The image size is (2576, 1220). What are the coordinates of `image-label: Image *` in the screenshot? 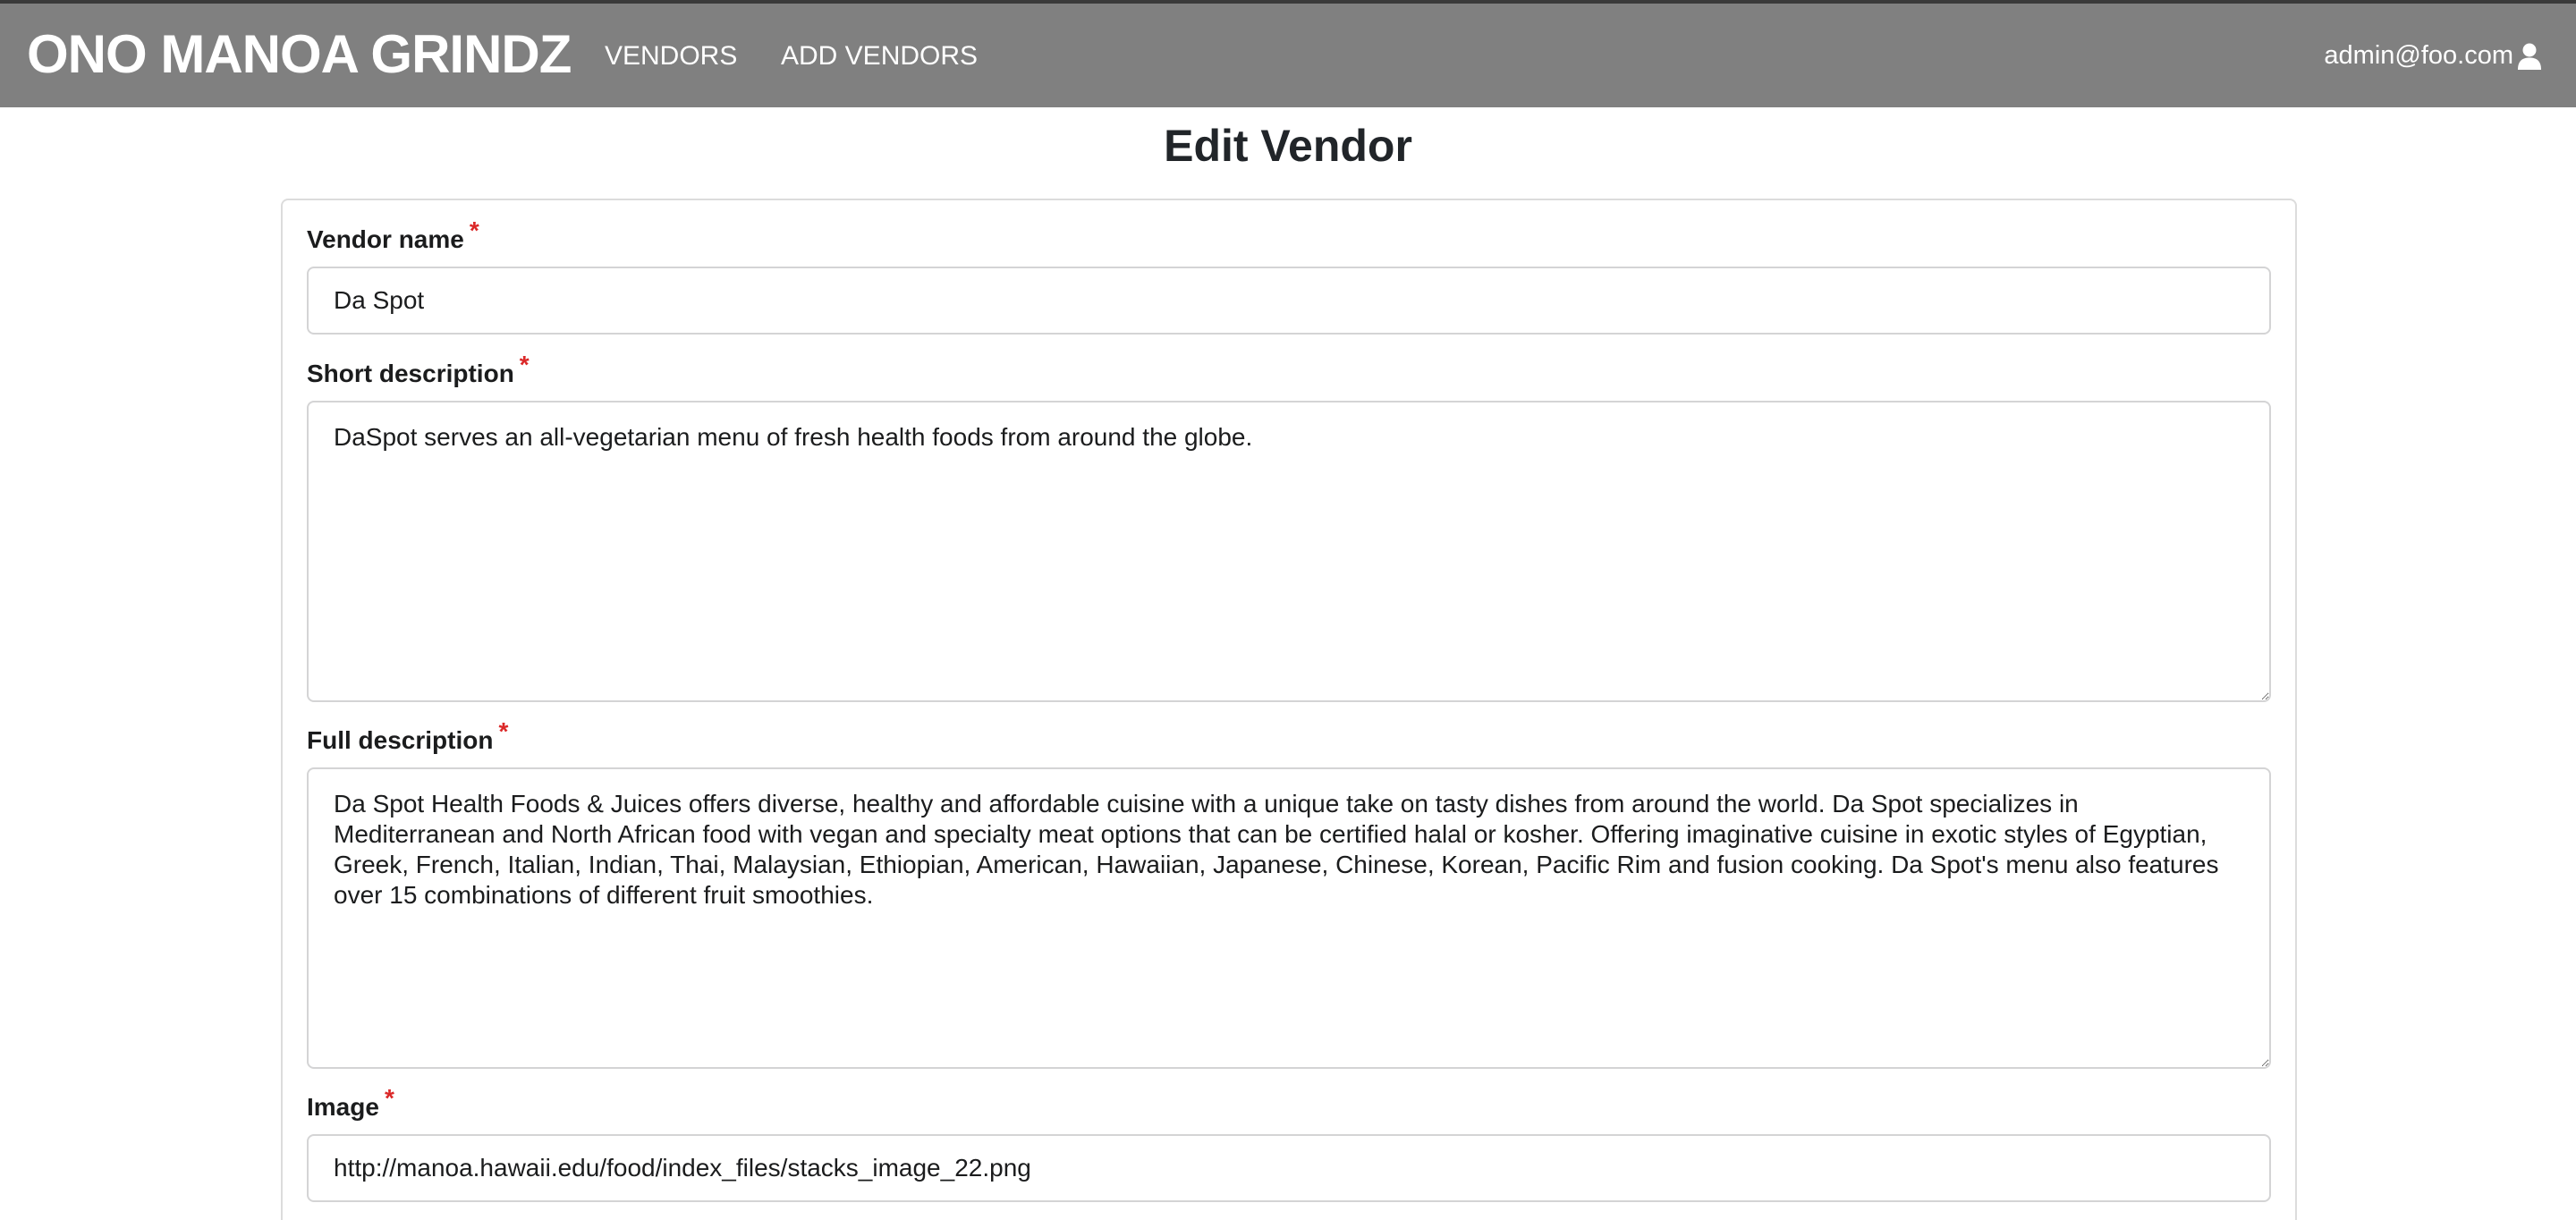 It's located at (350, 1103).